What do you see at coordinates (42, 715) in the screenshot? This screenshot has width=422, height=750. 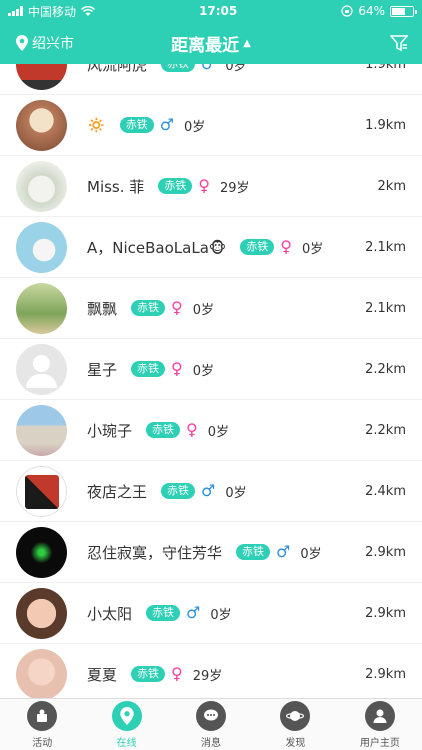 I see `activity-icon` at bounding box center [42, 715].